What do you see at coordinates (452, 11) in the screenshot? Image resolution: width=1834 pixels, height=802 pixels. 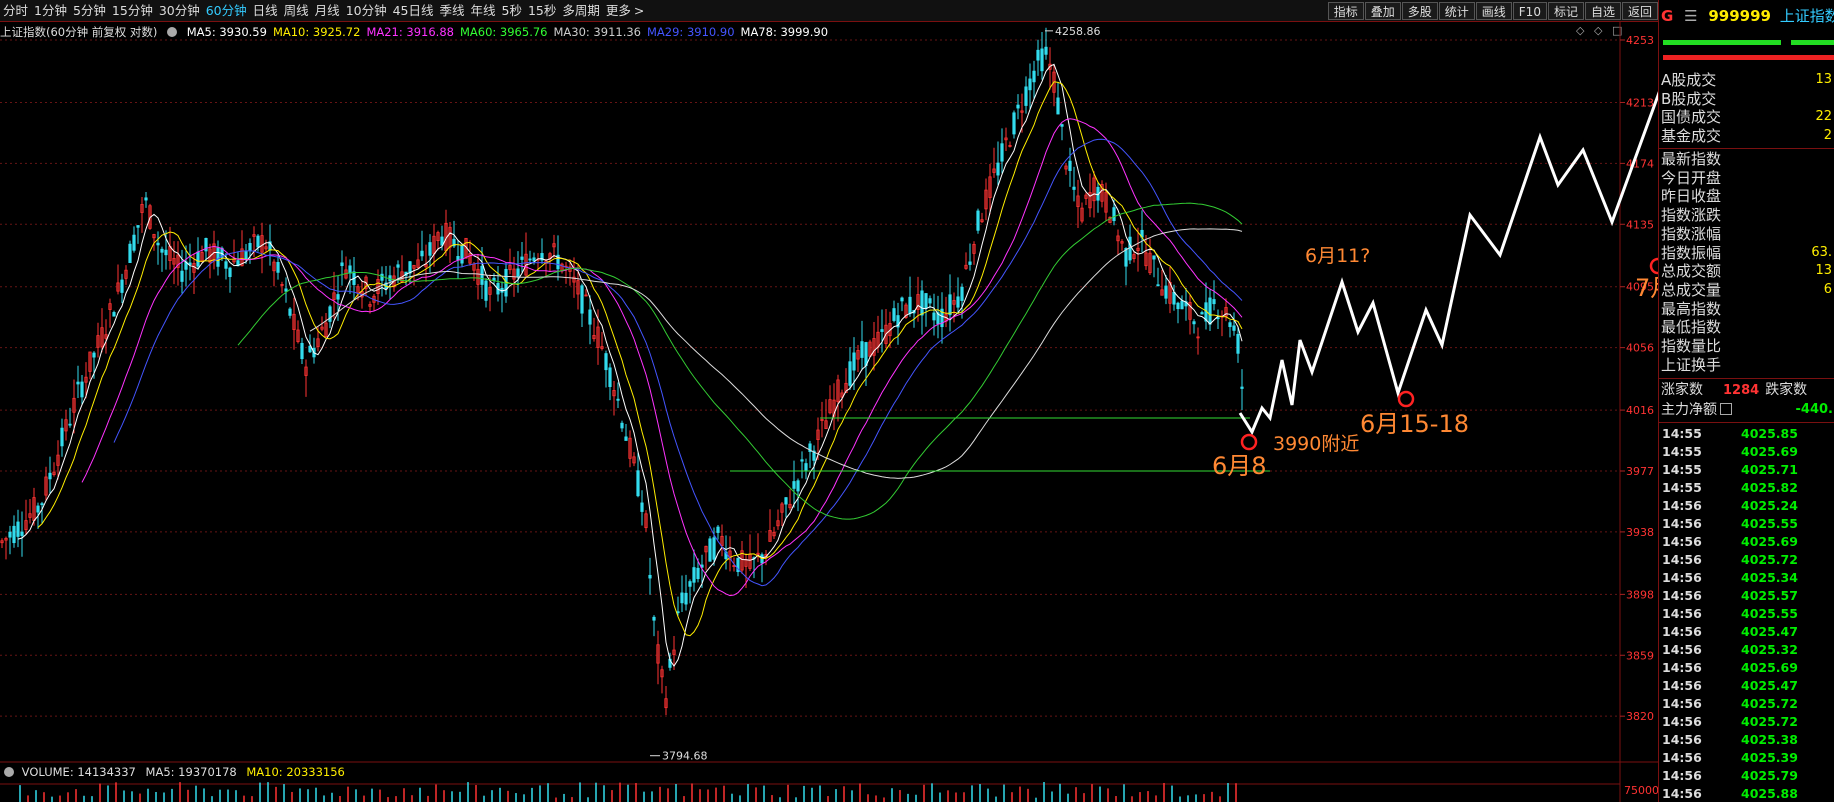 I see `period-tab: 季线` at bounding box center [452, 11].